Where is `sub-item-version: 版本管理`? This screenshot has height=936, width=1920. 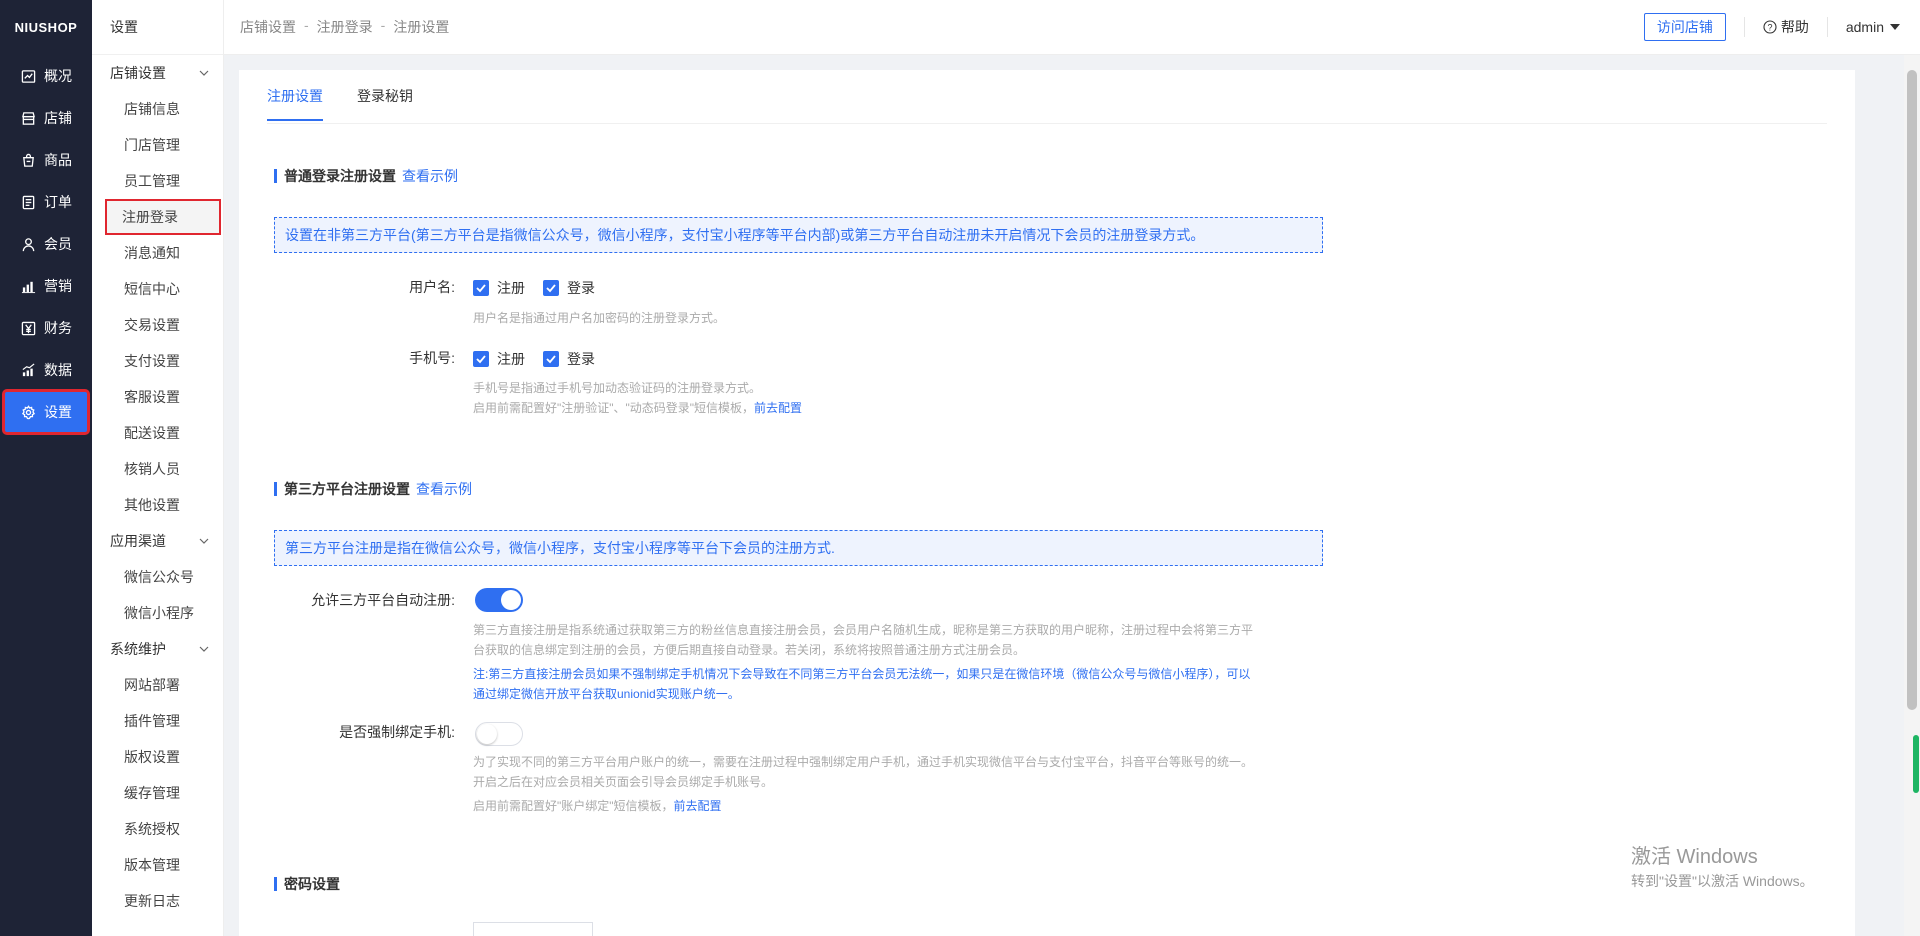 sub-item-version: 版本管理 is located at coordinates (157, 865).